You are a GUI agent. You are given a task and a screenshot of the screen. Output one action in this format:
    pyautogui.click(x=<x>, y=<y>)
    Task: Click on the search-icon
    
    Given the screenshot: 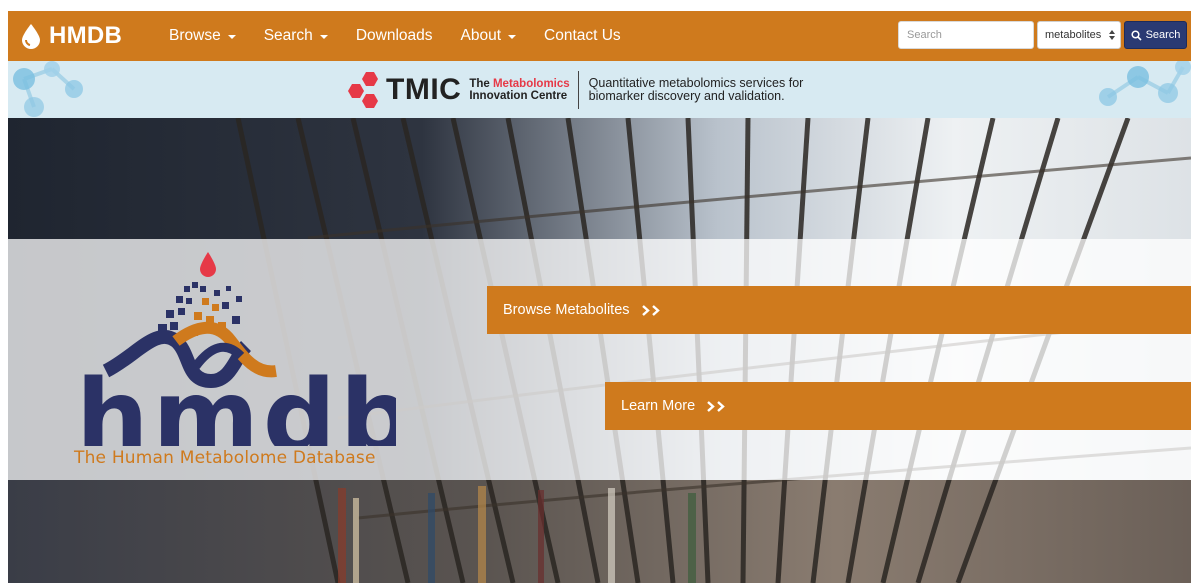 What is the action you would take?
    pyautogui.click(x=1136, y=35)
    